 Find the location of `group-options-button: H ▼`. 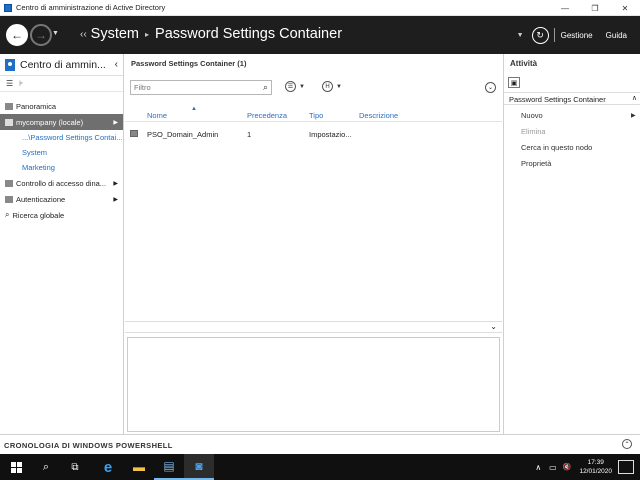

group-options-button: H ▼ is located at coordinates (332, 86).